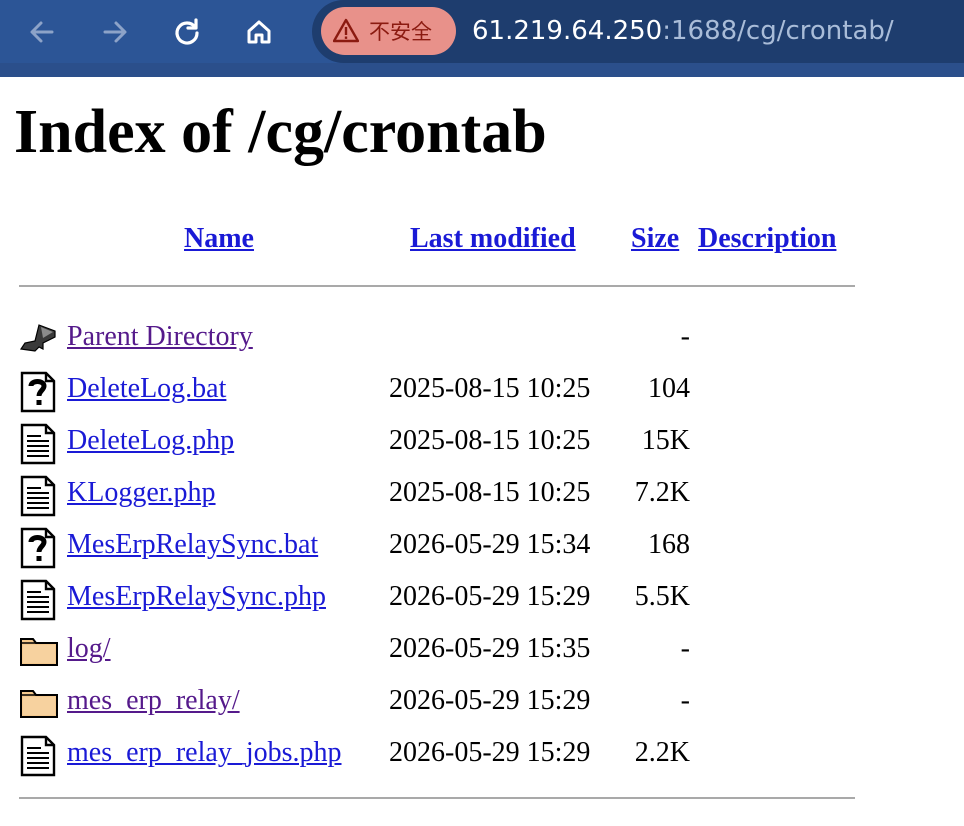 The image size is (964, 826). Describe the element at coordinates (141, 493) in the screenshot. I see `file-link: KLogger.php` at that location.